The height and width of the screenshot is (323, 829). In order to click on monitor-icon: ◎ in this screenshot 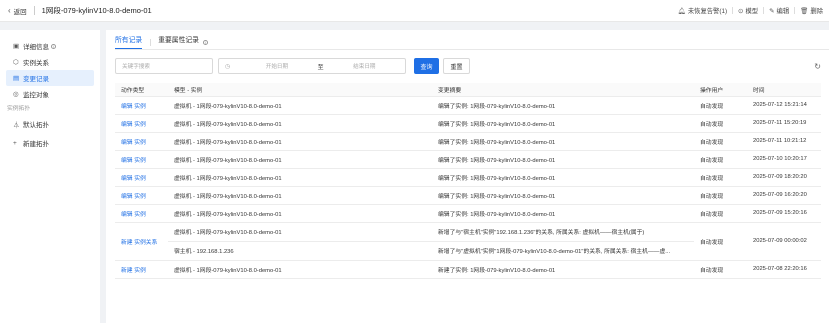, I will do `click(16, 94)`.